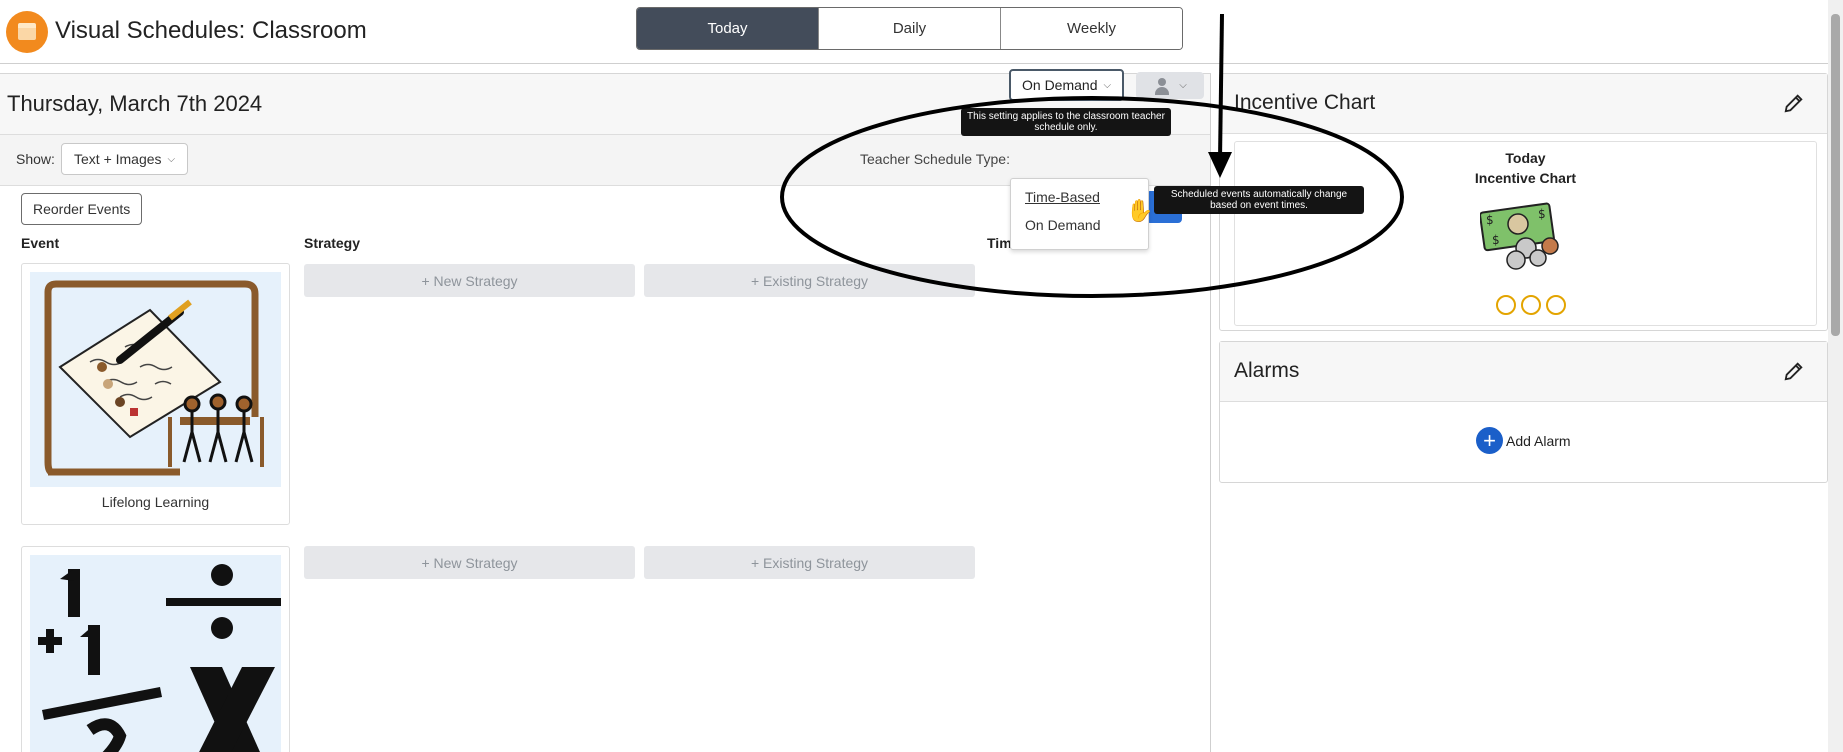  Describe the element at coordinates (155, 502) in the screenshot. I see `event-name: Lifelong Learning` at that location.